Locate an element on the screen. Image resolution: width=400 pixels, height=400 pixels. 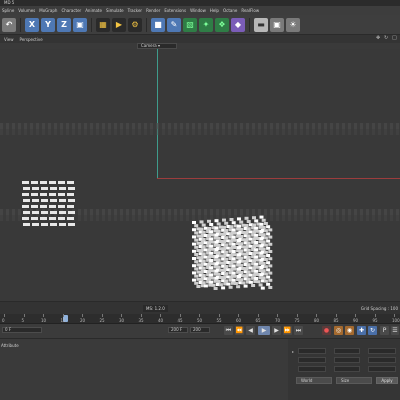
position-key-button: ✚ is located at coordinates (361, 330).